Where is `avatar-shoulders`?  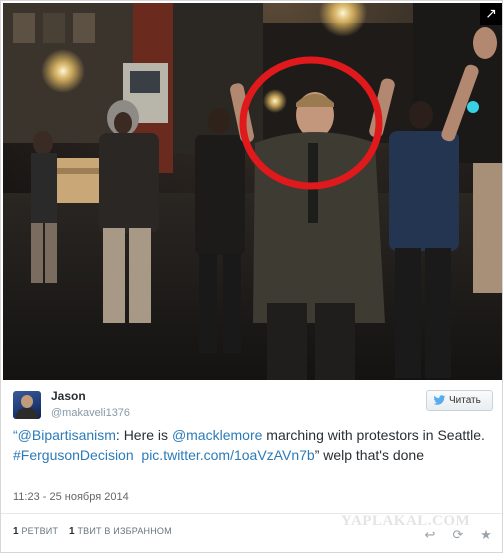
avatar-shoulders is located at coordinates (27, 413).